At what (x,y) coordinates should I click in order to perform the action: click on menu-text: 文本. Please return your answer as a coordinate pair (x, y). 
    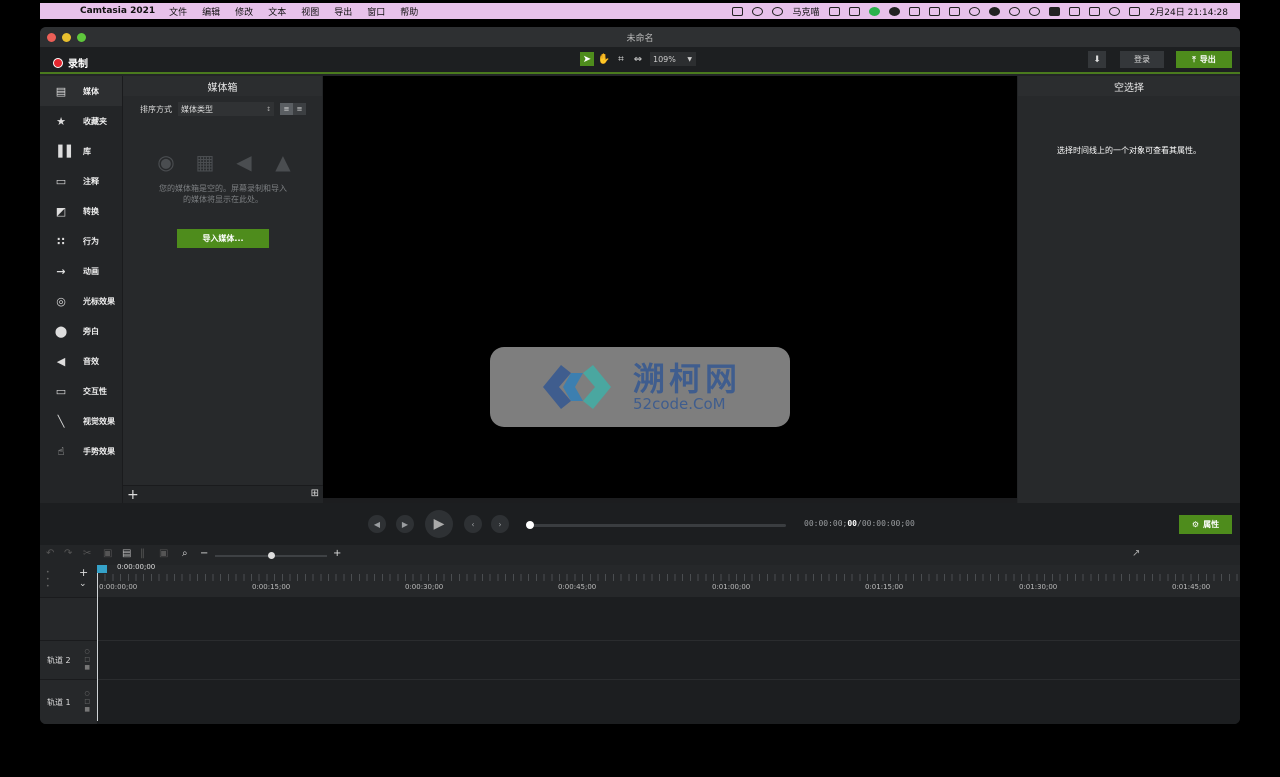
    Looking at the image, I should click on (277, 11).